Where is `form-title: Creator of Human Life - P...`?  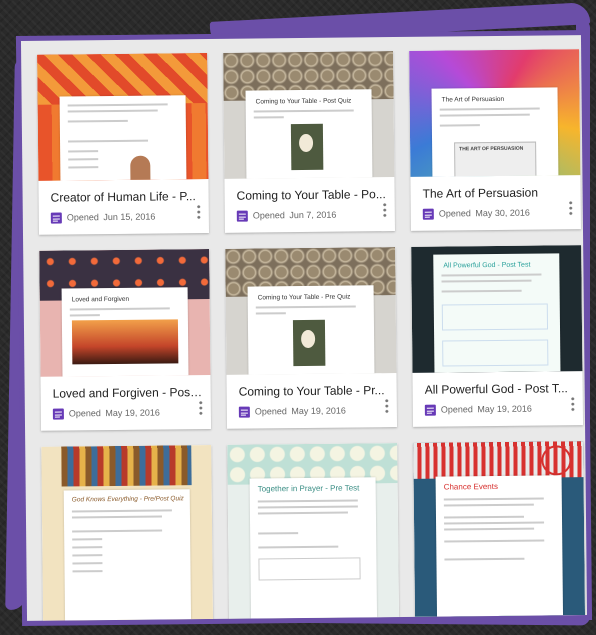 form-title: Creator of Human Life - P... is located at coordinates (126, 197).